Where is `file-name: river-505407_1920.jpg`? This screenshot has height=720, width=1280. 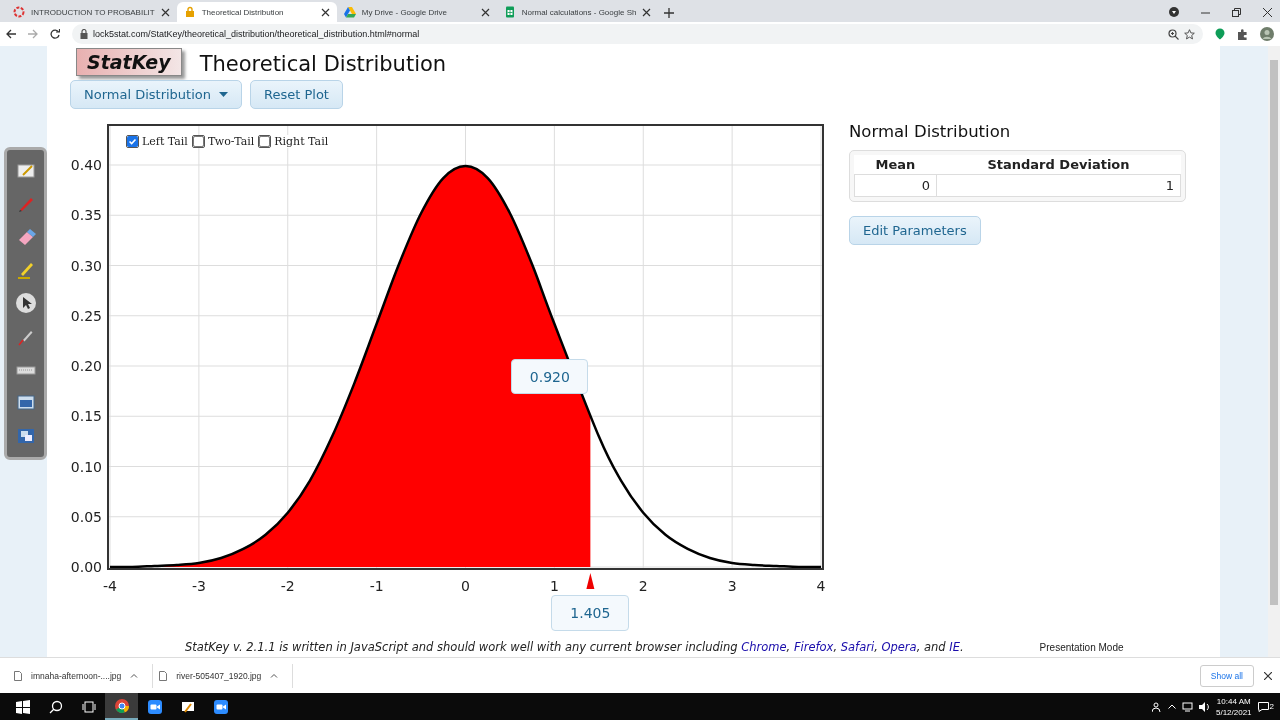
file-name: river-505407_1920.jpg is located at coordinates (219, 675).